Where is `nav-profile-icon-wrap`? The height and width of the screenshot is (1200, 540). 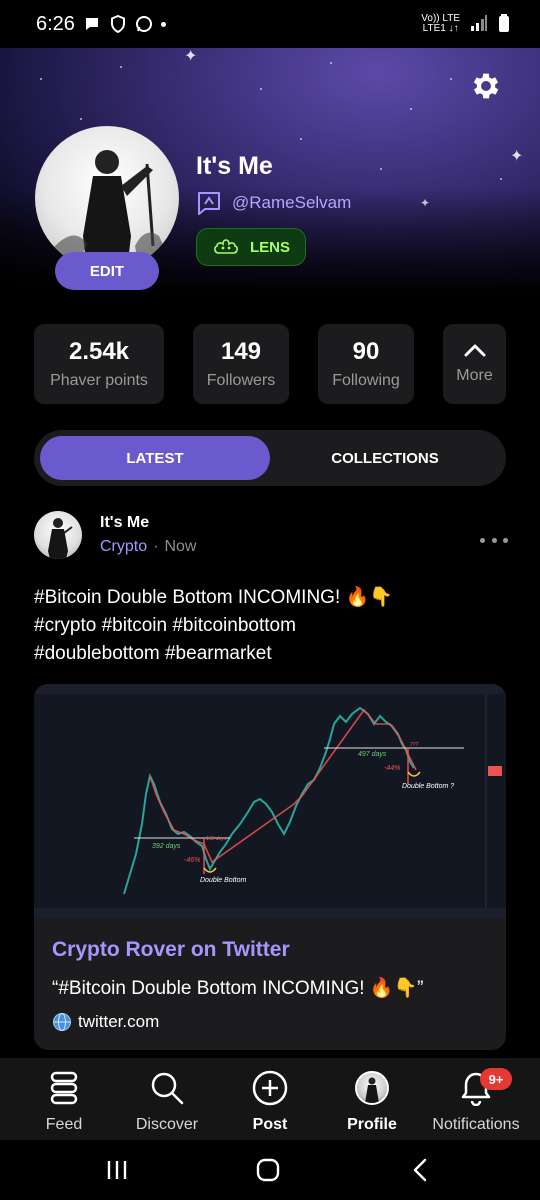 nav-profile-icon-wrap is located at coordinates (372, 1088).